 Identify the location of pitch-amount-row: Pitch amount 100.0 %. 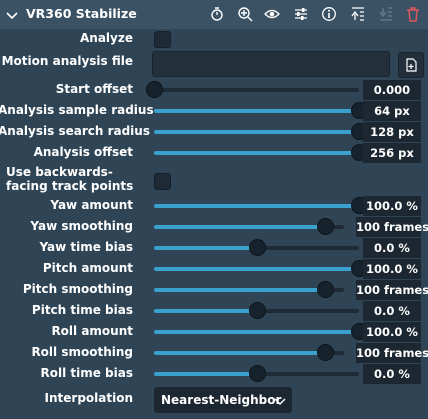
(214, 269).